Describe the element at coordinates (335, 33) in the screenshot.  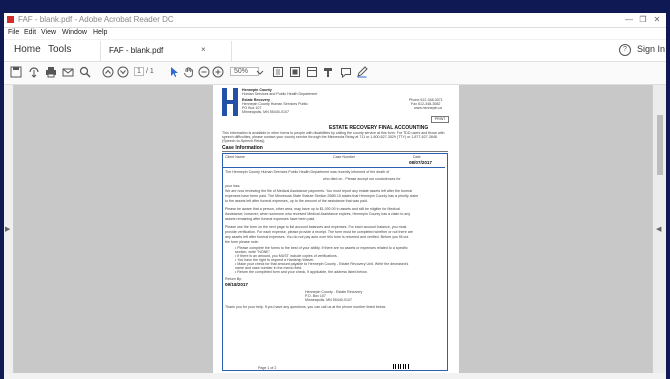
I see `menu-bar: File Edit View Window Help` at that location.